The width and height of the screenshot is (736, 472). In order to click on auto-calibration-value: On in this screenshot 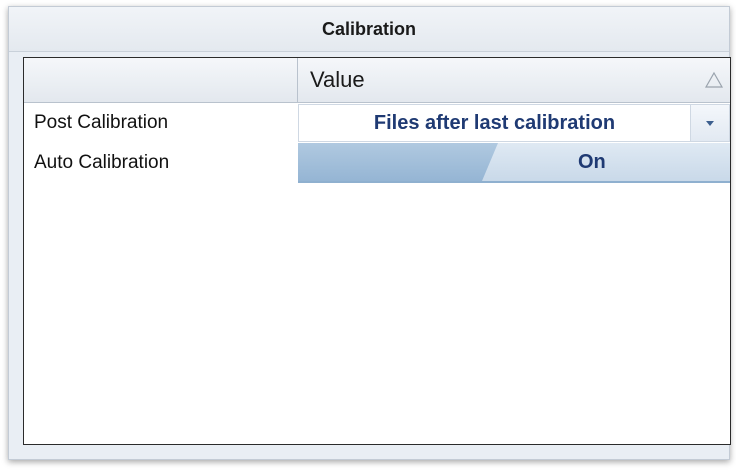, I will do `click(592, 162)`.